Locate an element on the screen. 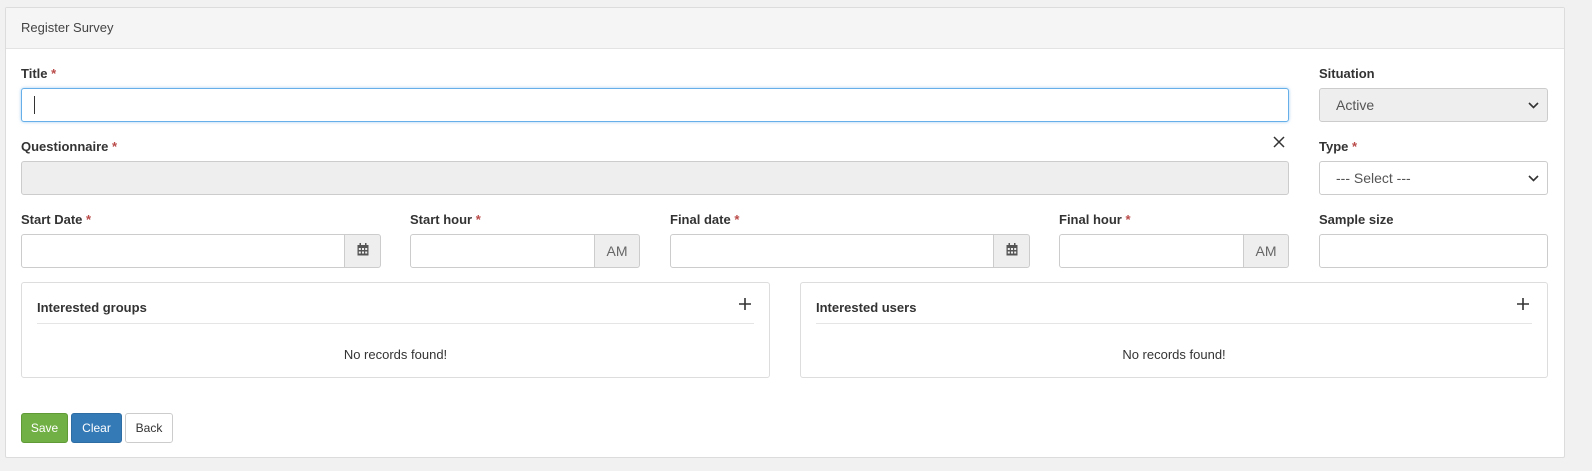 Image resolution: width=1592 pixels, height=471 pixels. final-hour-input is located at coordinates (1151, 251).